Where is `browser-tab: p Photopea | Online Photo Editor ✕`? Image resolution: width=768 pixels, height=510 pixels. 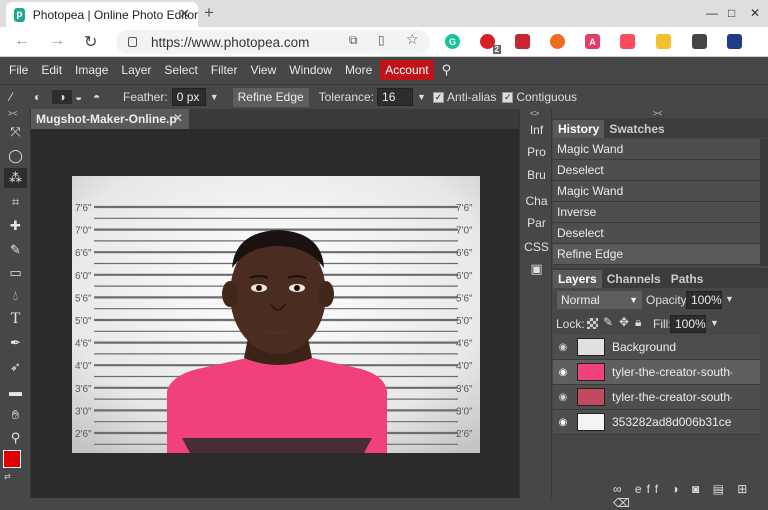
browser-tab: p Photopea | Online Photo Editor ✕ is located at coordinates (102, 14).